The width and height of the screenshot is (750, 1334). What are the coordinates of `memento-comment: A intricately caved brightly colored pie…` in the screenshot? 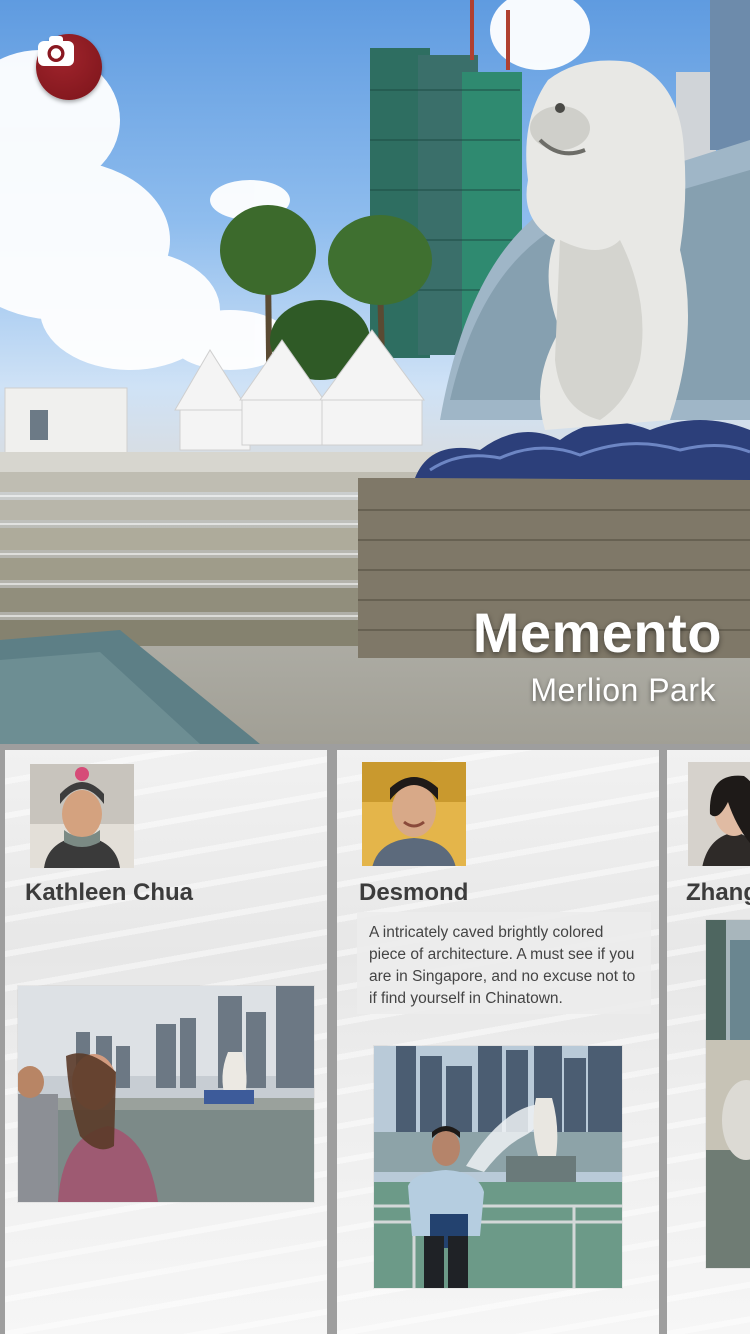 It's located at (504, 963).